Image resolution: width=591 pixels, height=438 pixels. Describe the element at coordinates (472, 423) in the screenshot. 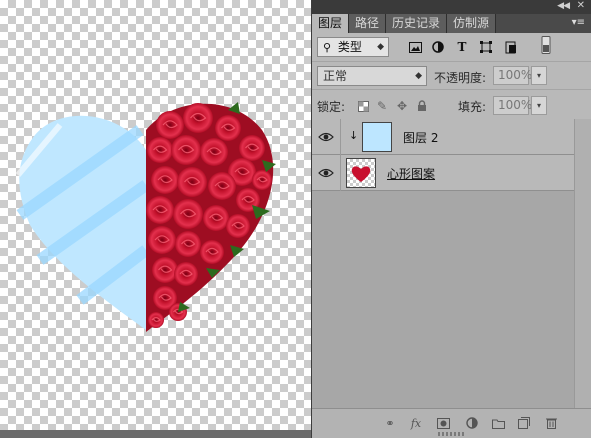

I see `new-adjustment-icon` at that location.